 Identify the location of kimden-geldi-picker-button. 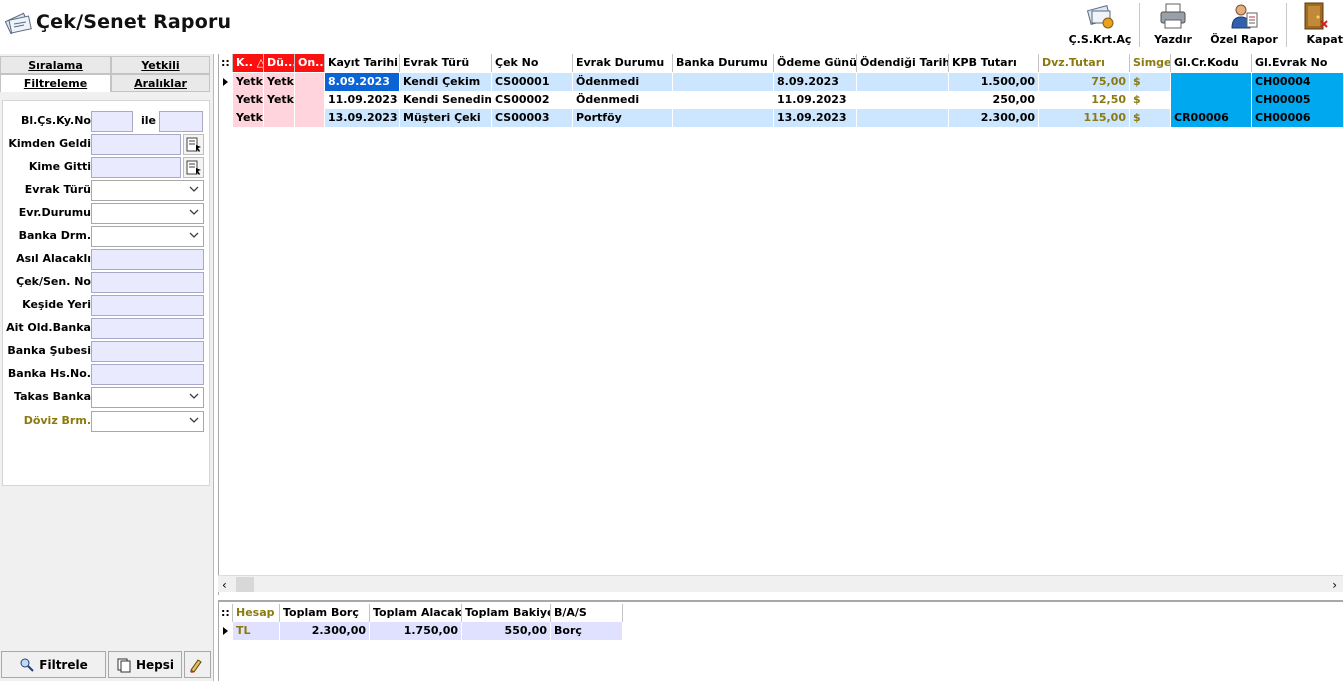
(193, 144).